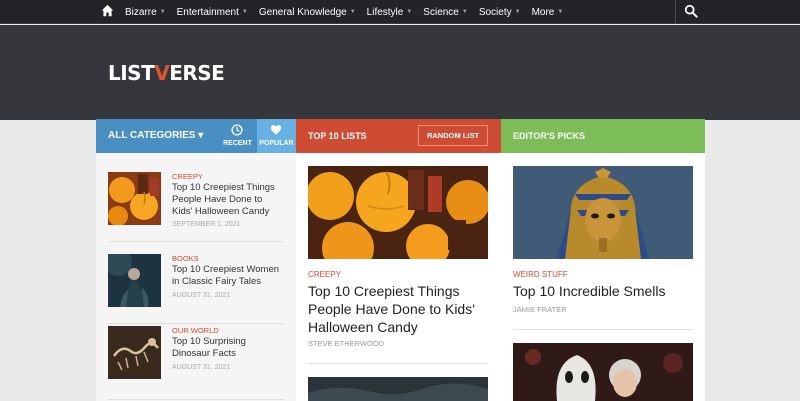 The width and height of the screenshot is (800, 401). What do you see at coordinates (162, 73) in the screenshot?
I see `logo-accent: V` at bounding box center [162, 73].